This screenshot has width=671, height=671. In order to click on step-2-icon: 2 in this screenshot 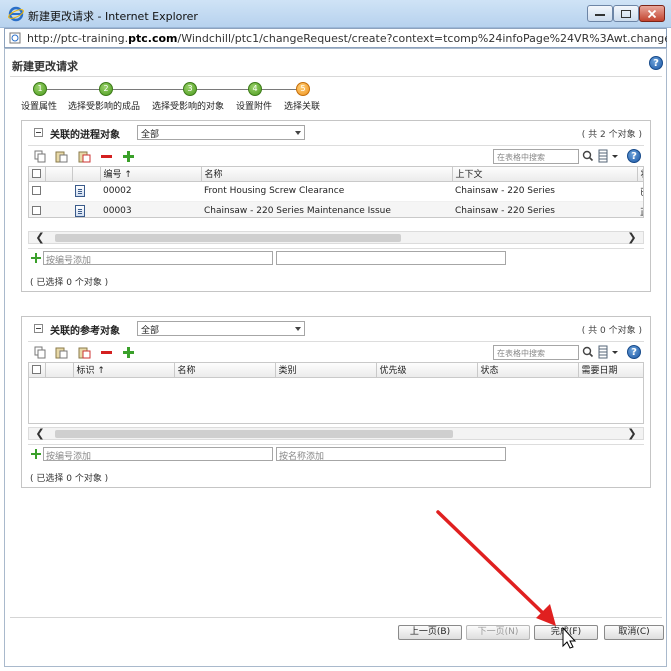, I will do `click(106, 89)`.